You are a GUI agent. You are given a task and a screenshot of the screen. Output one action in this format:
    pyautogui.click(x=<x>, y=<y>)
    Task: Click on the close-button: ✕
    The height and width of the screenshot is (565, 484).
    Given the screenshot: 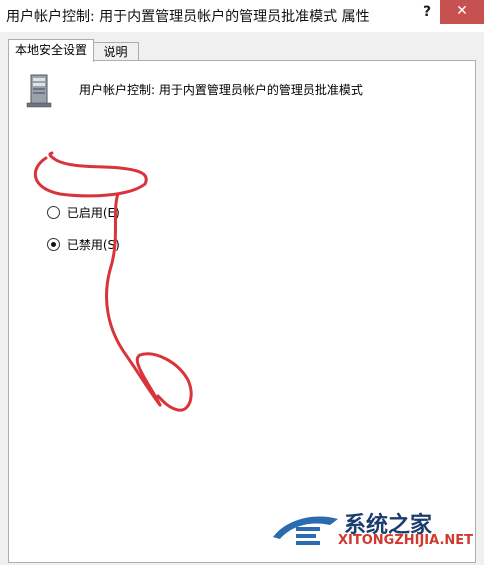 What is the action you would take?
    pyautogui.click(x=462, y=12)
    